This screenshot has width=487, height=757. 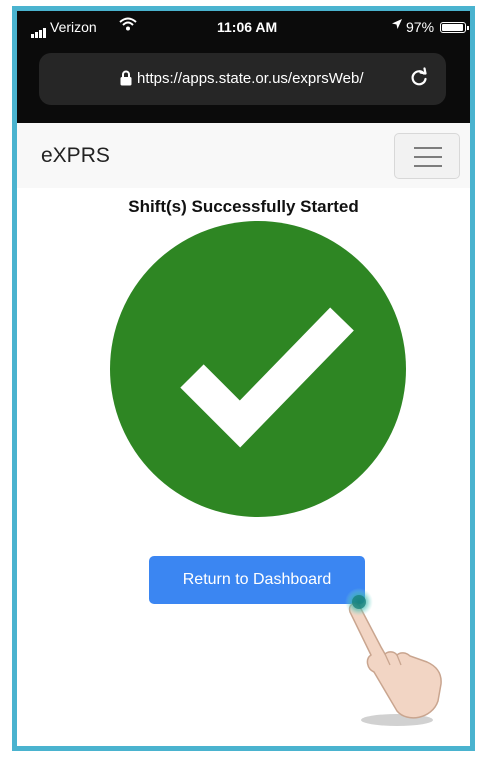 I want to click on hand-pointer-icon, so click(x=392, y=654).